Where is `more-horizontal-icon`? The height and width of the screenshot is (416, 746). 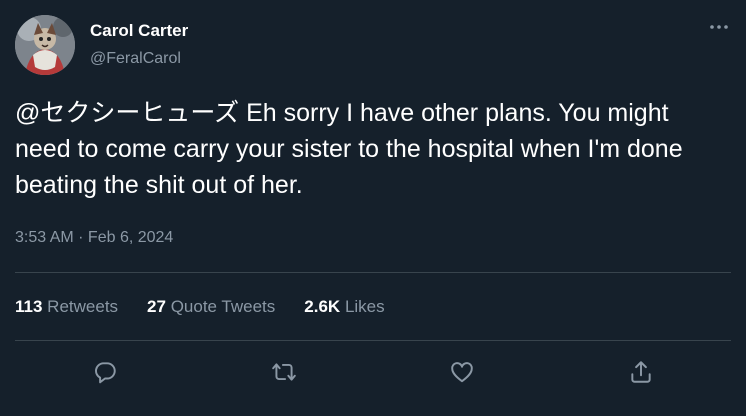 more-horizontal-icon is located at coordinates (719, 27).